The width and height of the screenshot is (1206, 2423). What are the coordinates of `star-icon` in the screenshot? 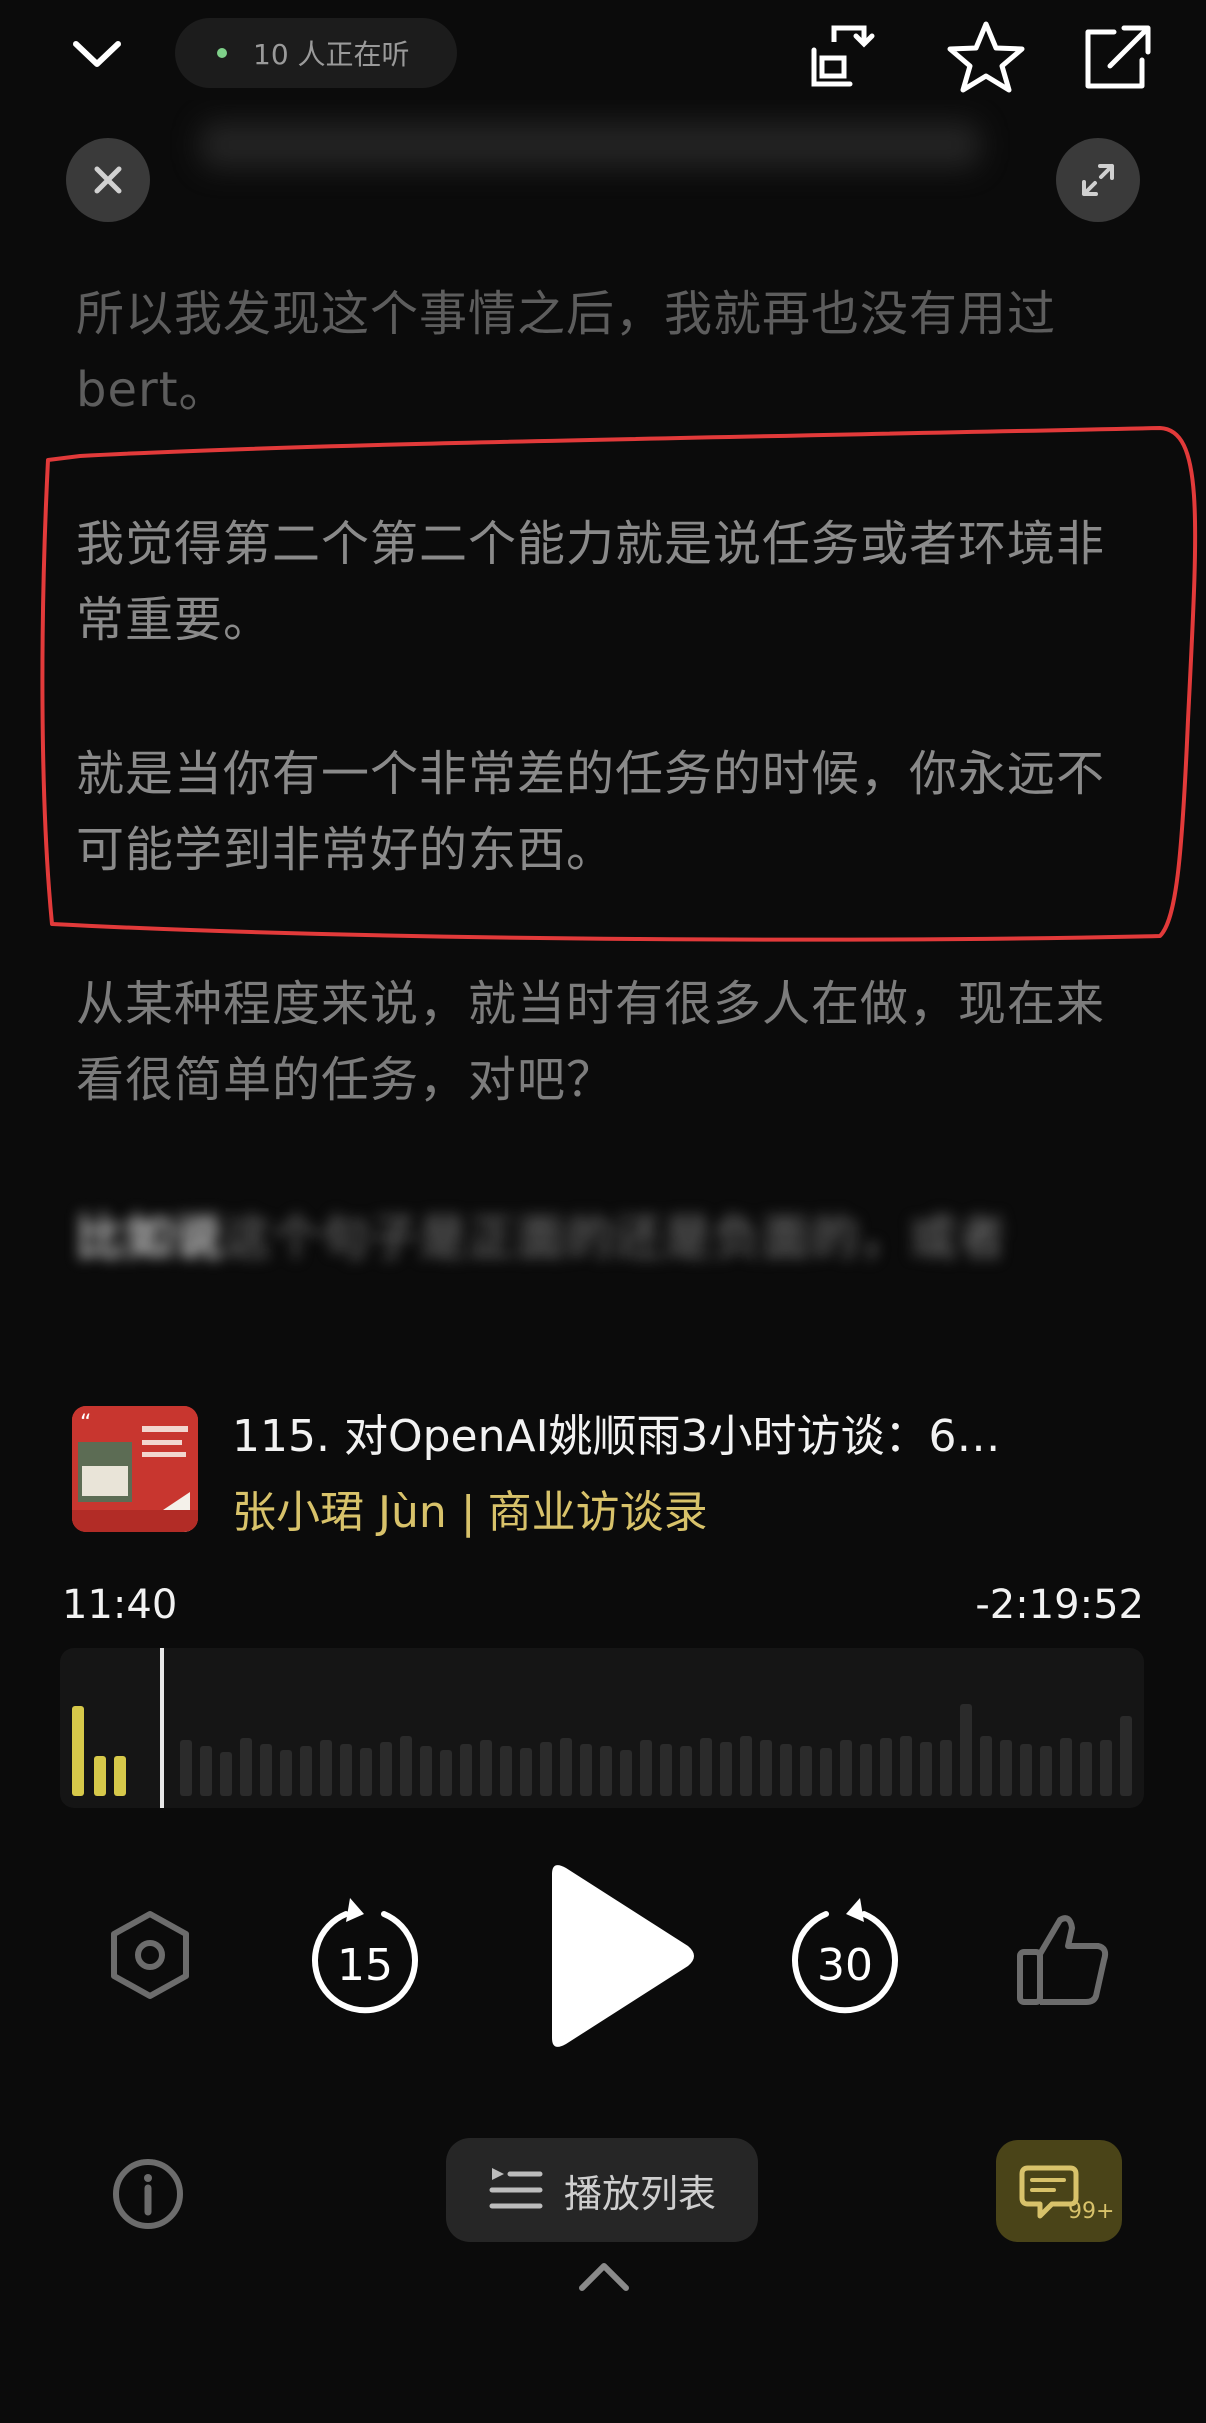 It's located at (986, 57).